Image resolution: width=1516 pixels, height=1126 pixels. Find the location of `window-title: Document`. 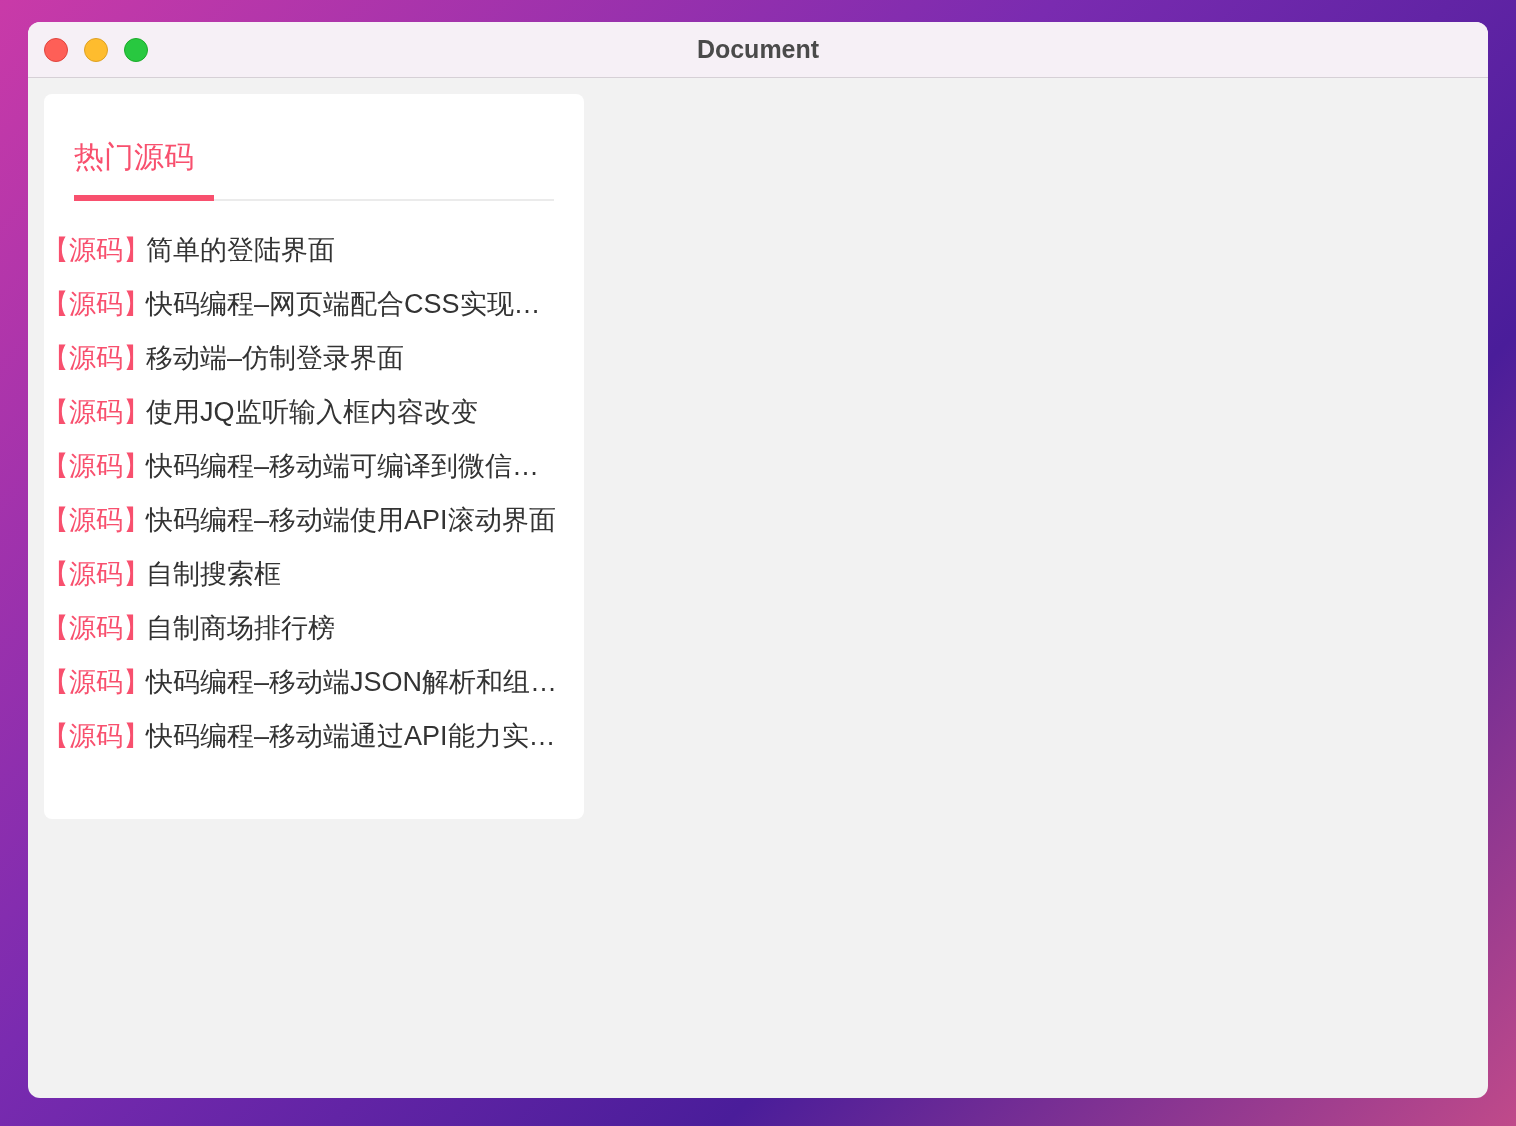

window-title: Document is located at coordinates (758, 48).